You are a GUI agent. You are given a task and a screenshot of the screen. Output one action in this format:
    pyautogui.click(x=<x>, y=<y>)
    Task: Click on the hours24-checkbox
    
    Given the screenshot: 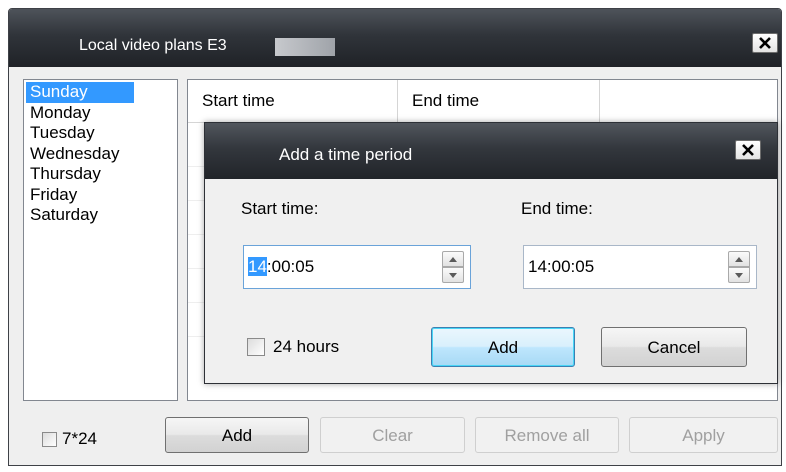 What is the action you would take?
    pyautogui.click(x=256, y=347)
    